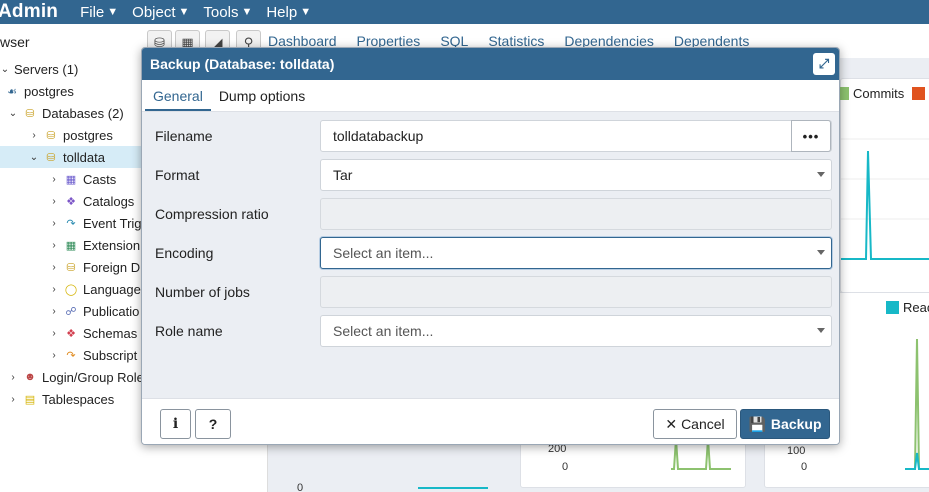  Describe the element at coordinates (490, 215) in the screenshot. I see `row-compression: Compression ratio` at that location.